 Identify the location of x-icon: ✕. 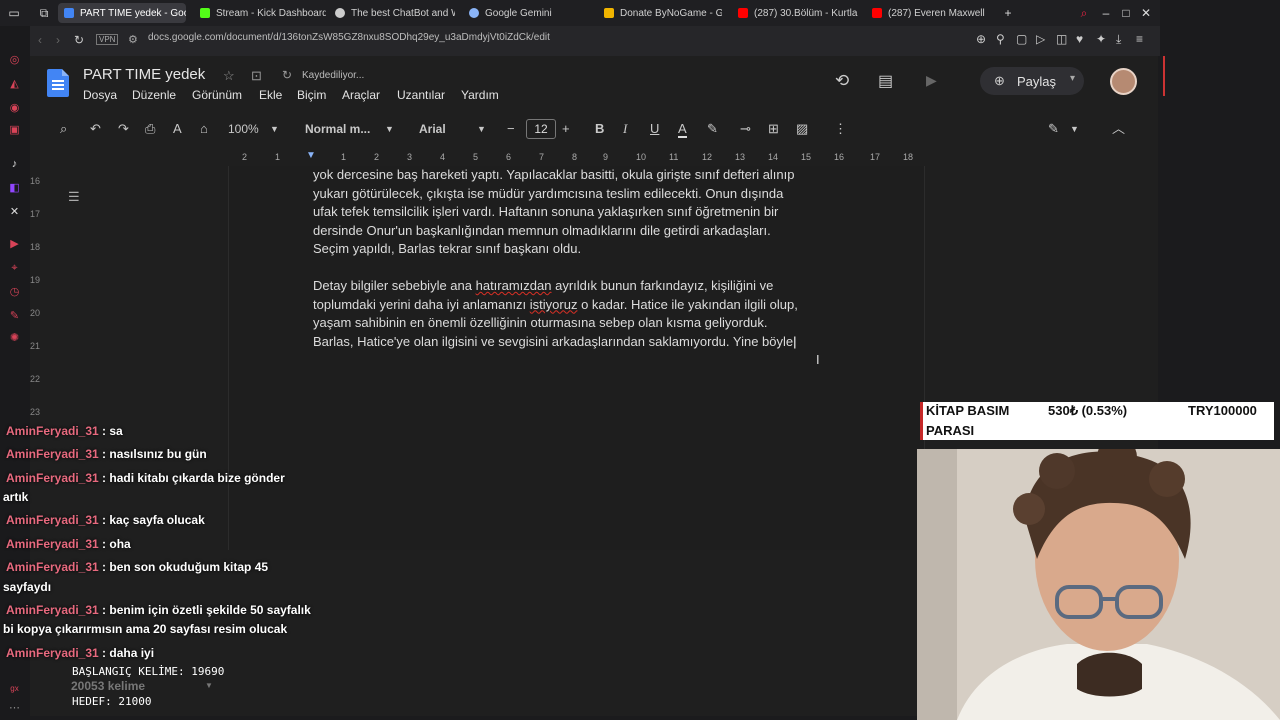
(14, 212).